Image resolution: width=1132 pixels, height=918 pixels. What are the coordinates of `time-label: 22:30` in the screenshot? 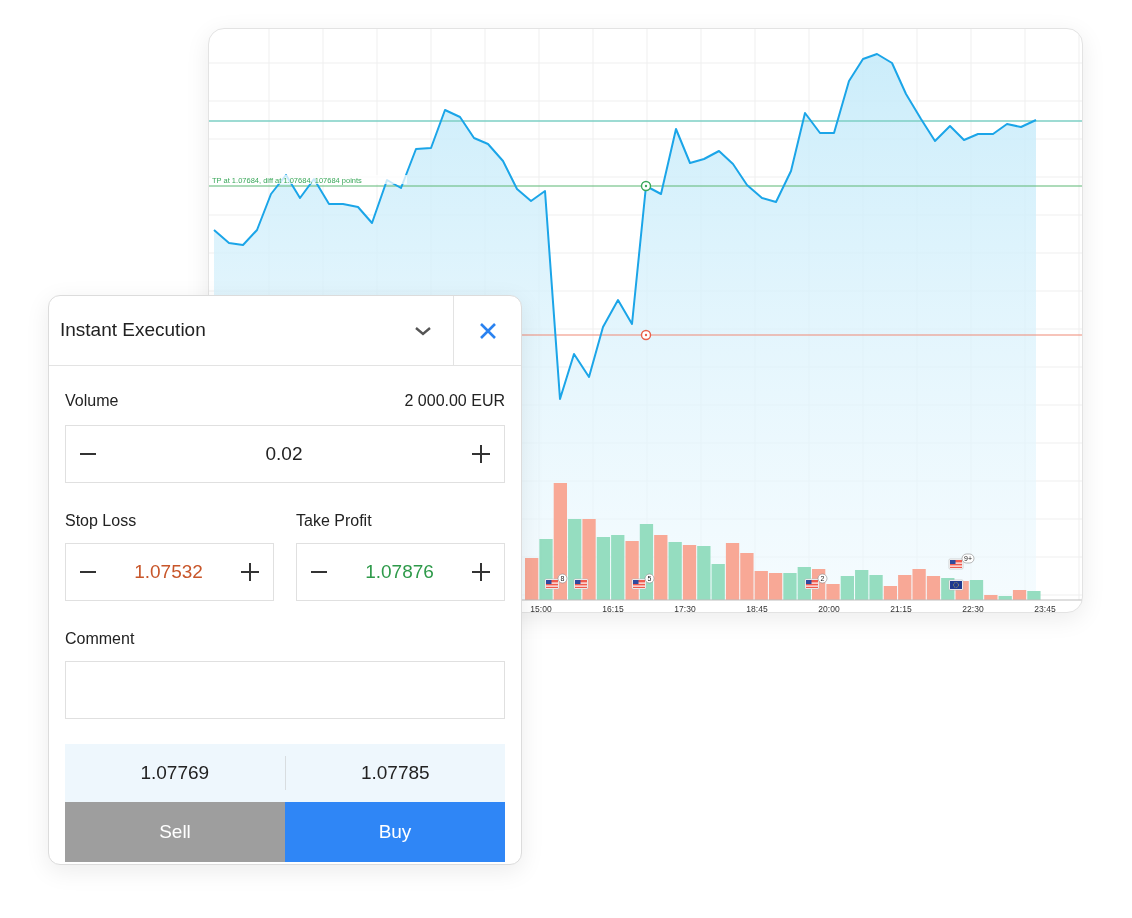 It's located at (973, 608).